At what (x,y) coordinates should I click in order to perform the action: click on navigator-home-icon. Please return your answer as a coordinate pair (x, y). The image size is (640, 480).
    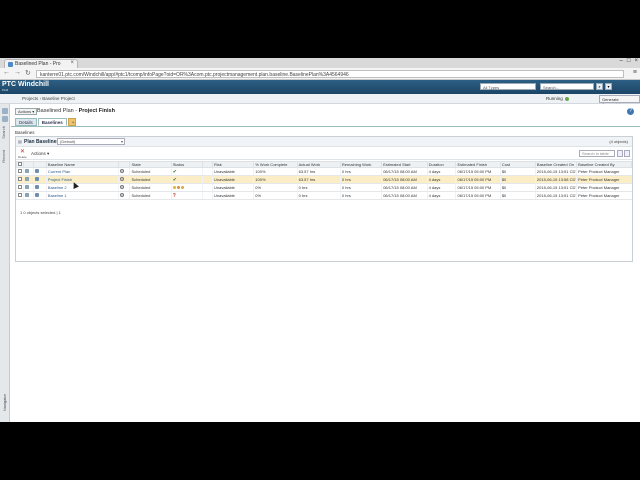
    Looking at the image, I should click on (5, 111).